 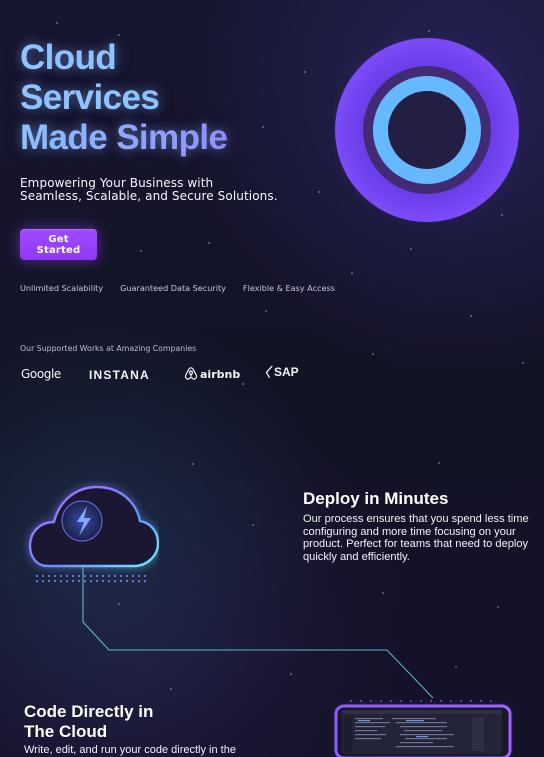 What do you see at coordinates (427, 130) in the screenshot?
I see `cloud-orbit-ring-icon` at bounding box center [427, 130].